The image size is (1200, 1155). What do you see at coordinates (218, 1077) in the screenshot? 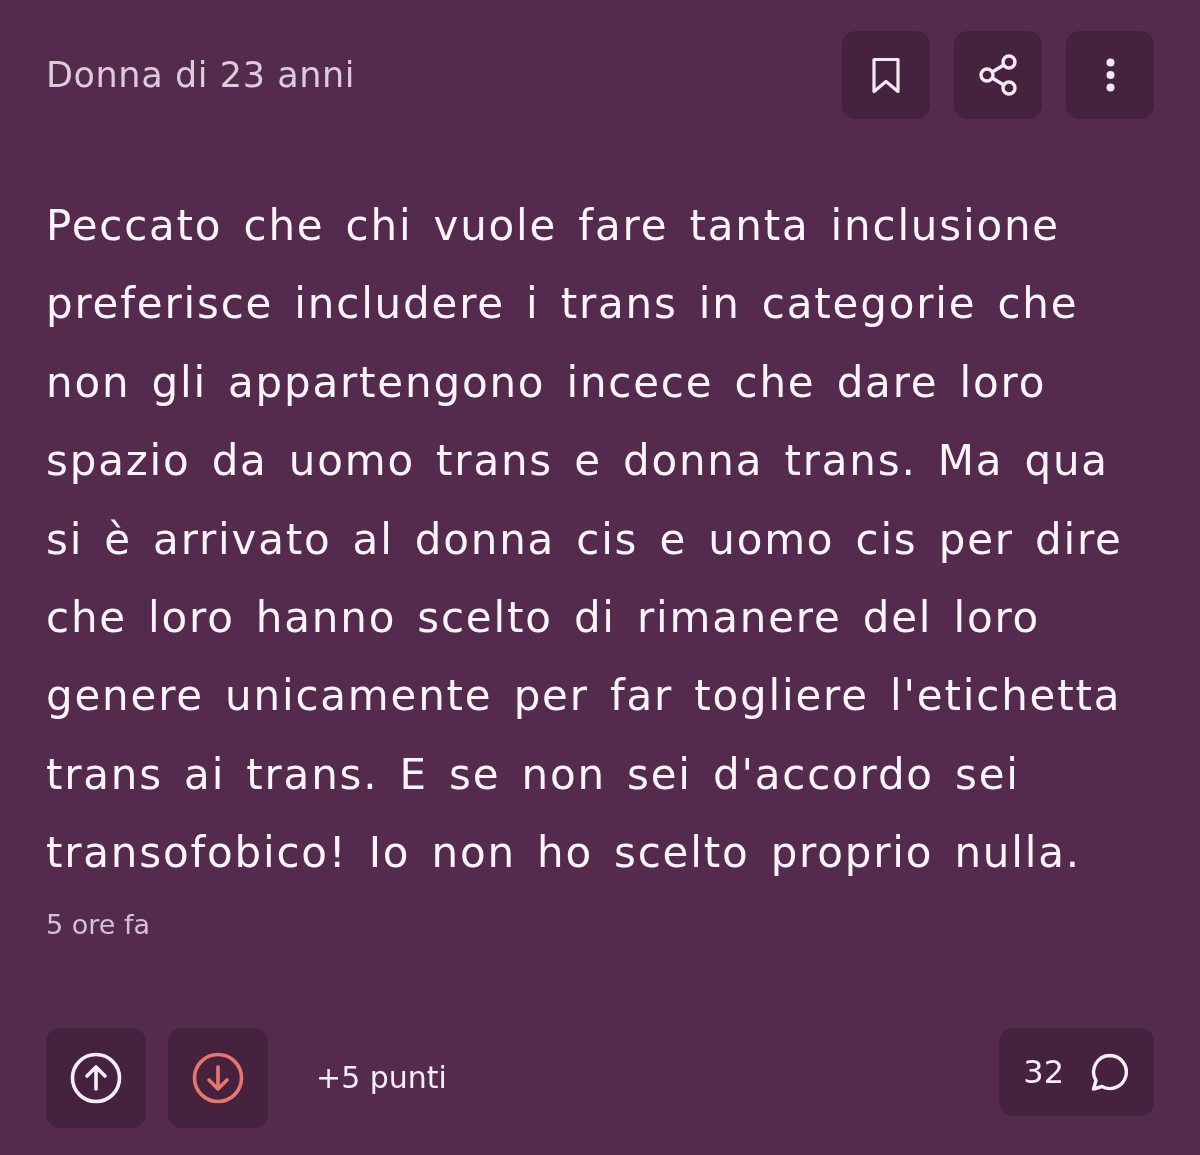
I see `downvote-button` at bounding box center [218, 1077].